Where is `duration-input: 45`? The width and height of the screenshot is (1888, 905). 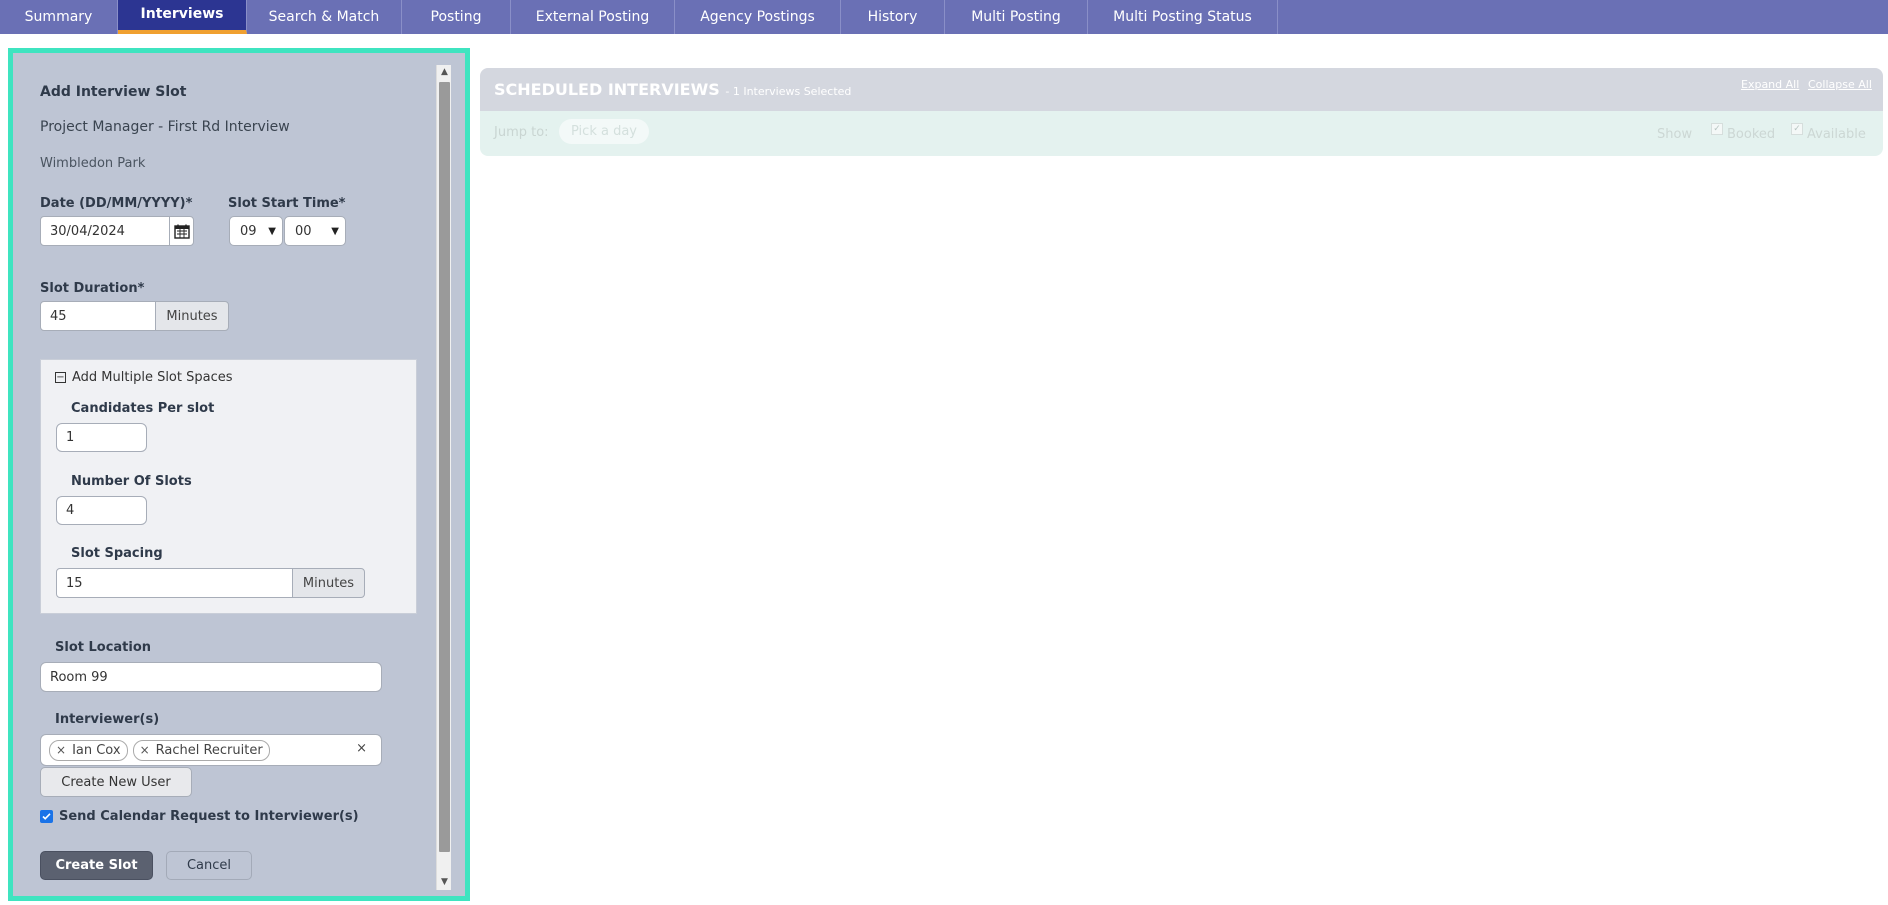 duration-input: 45 is located at coordinates (98, 316).